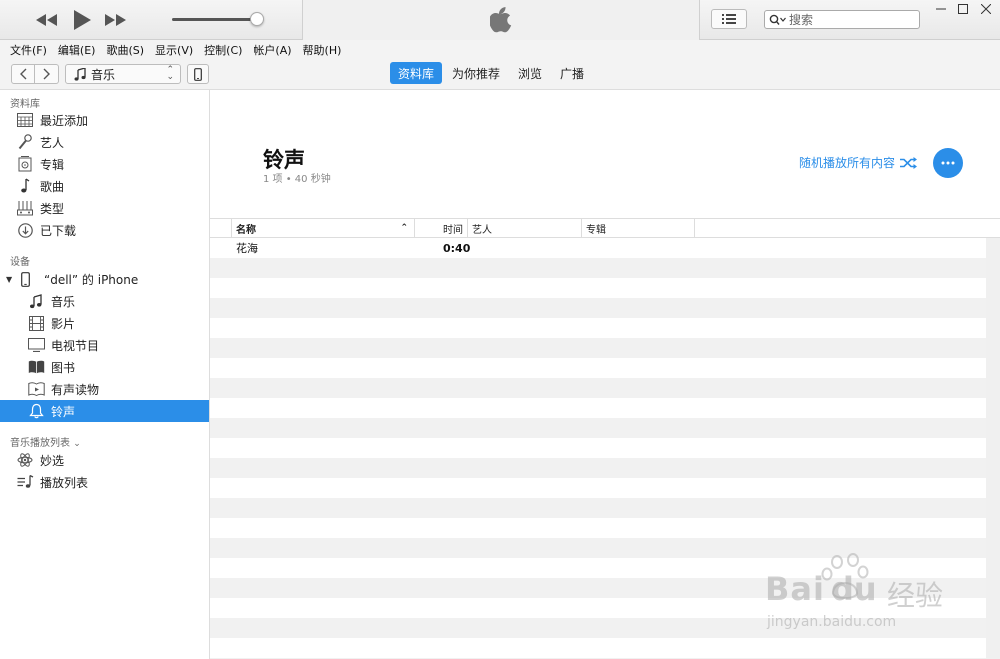  Describe the element at coordinates (104, 301) in the screenshot. I see `sidebar-item-device-music: 音乐` at that location.